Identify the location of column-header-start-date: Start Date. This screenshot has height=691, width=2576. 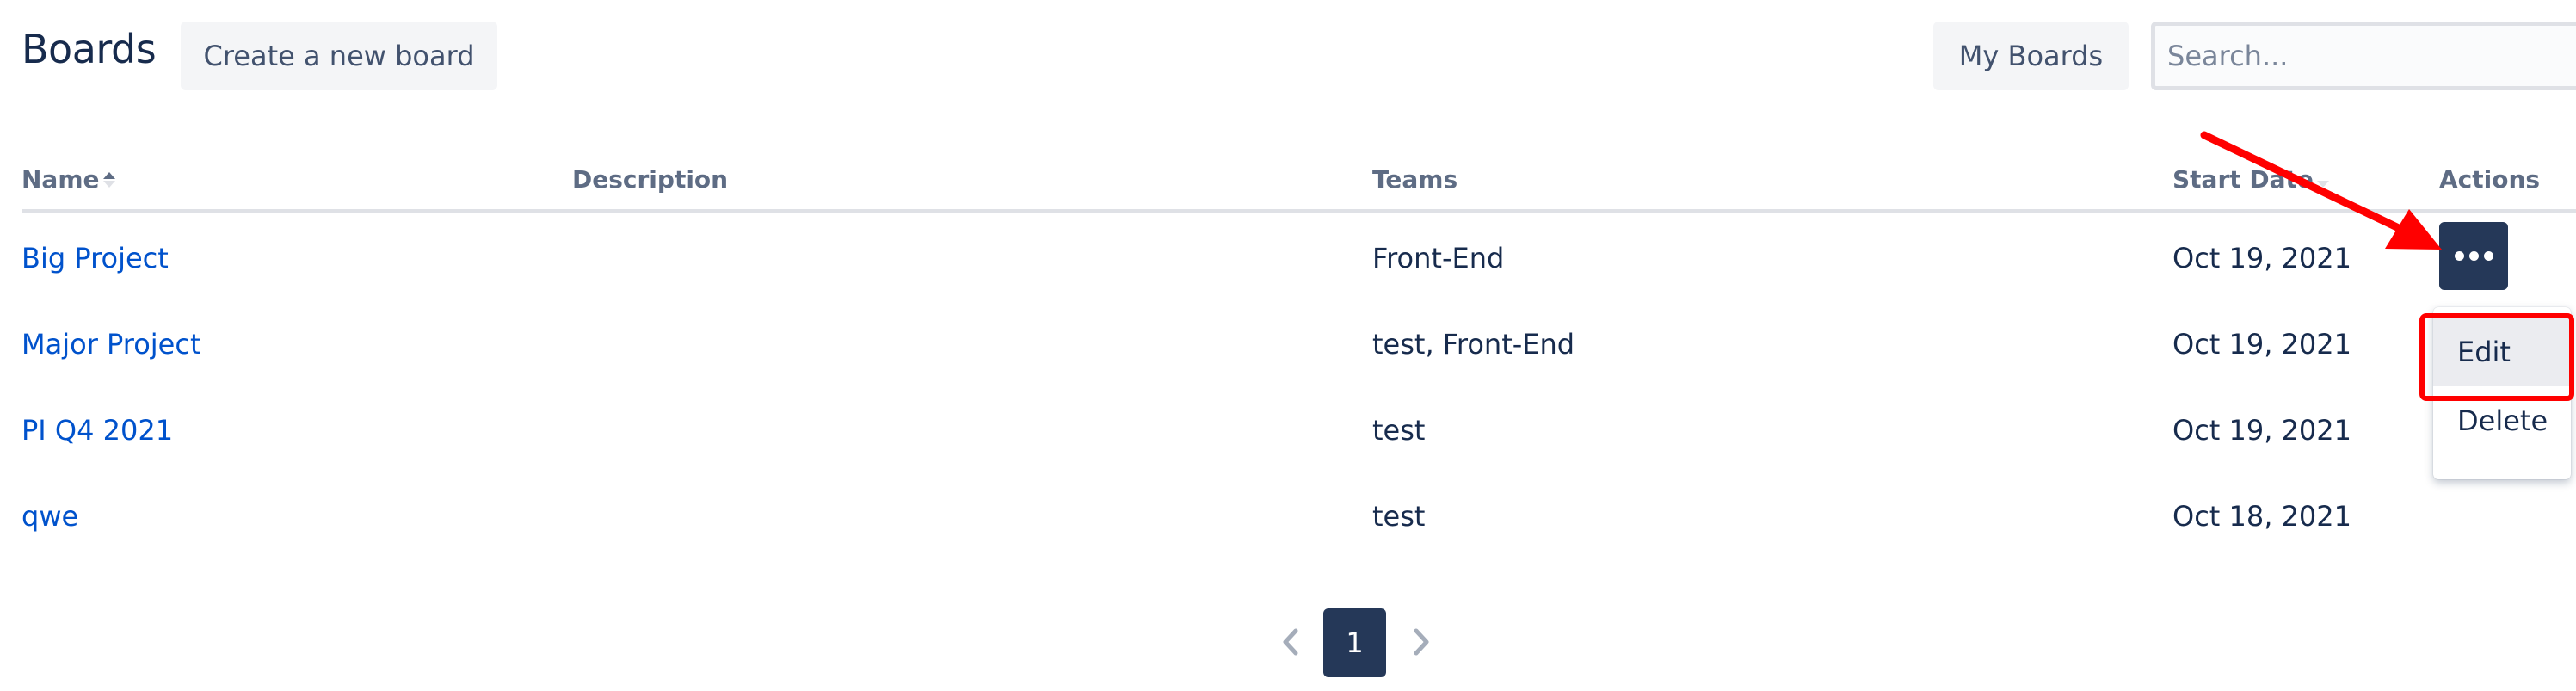
(2250, 179).